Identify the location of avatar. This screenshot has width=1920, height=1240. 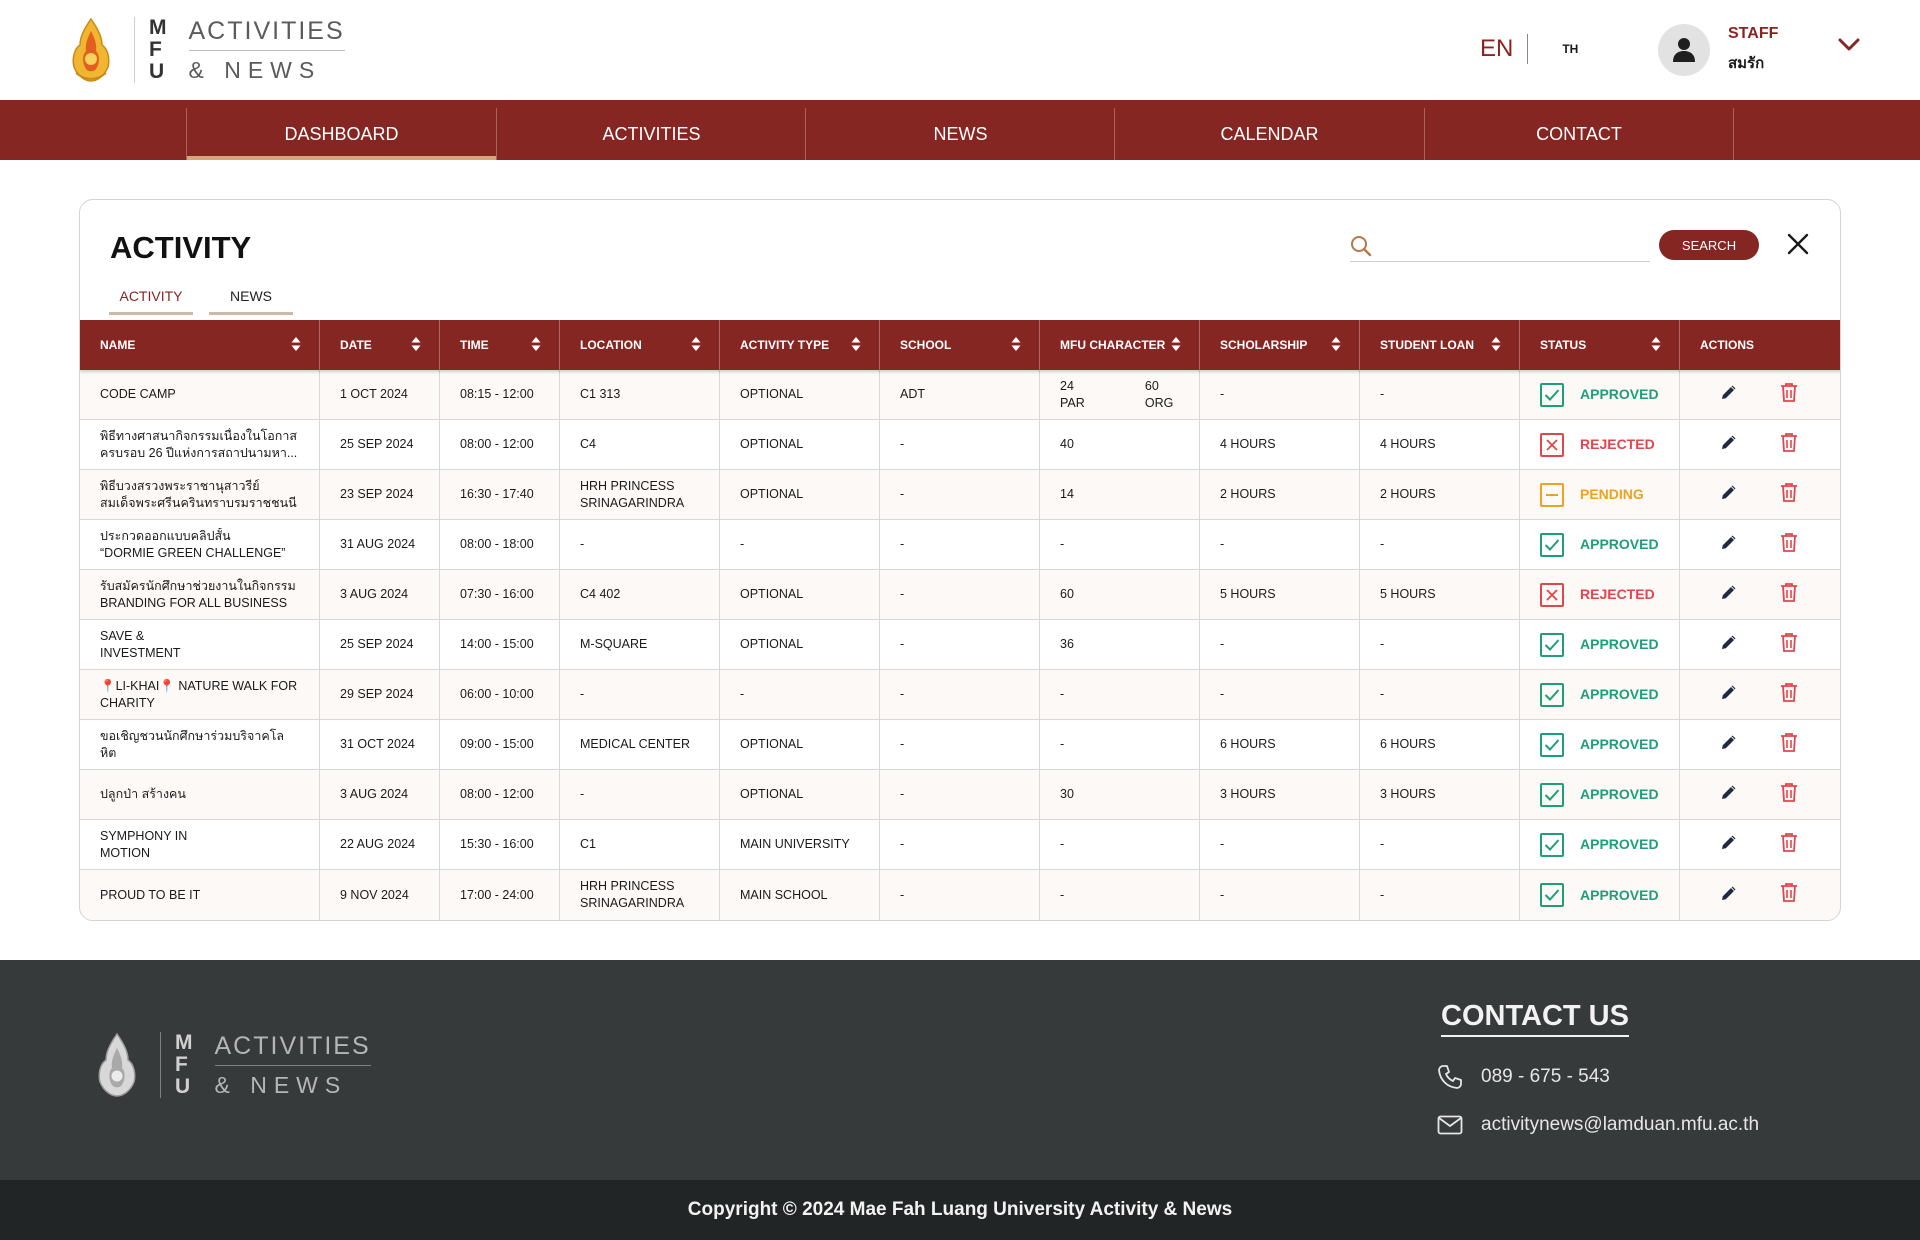
(1684, 50).